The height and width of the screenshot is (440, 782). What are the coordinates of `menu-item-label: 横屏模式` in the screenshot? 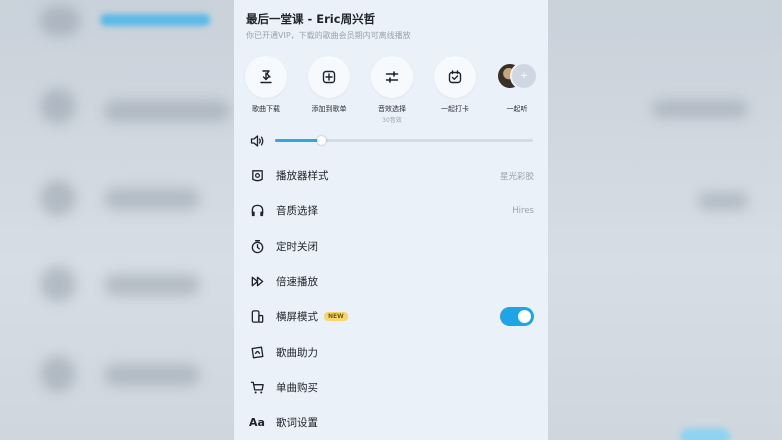 It's located at (297, 317).